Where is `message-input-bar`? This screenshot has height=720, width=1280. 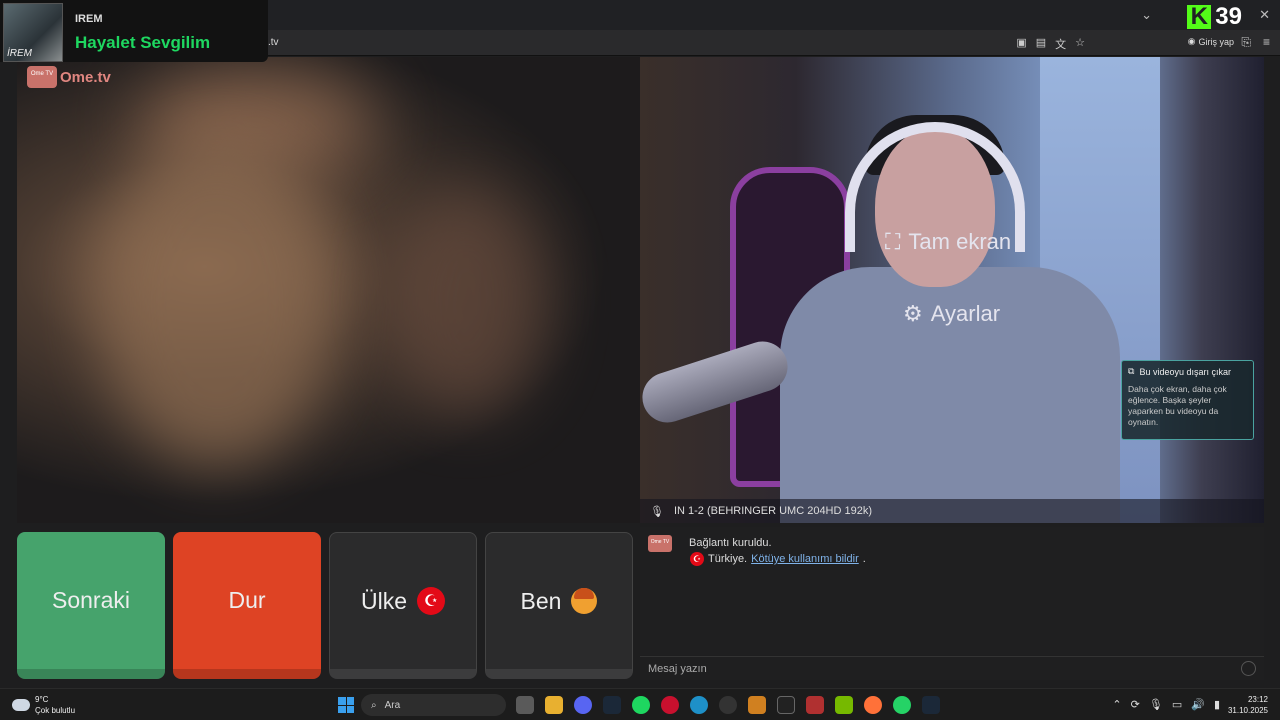 message-input-bar is located at coordinates (952, 668).